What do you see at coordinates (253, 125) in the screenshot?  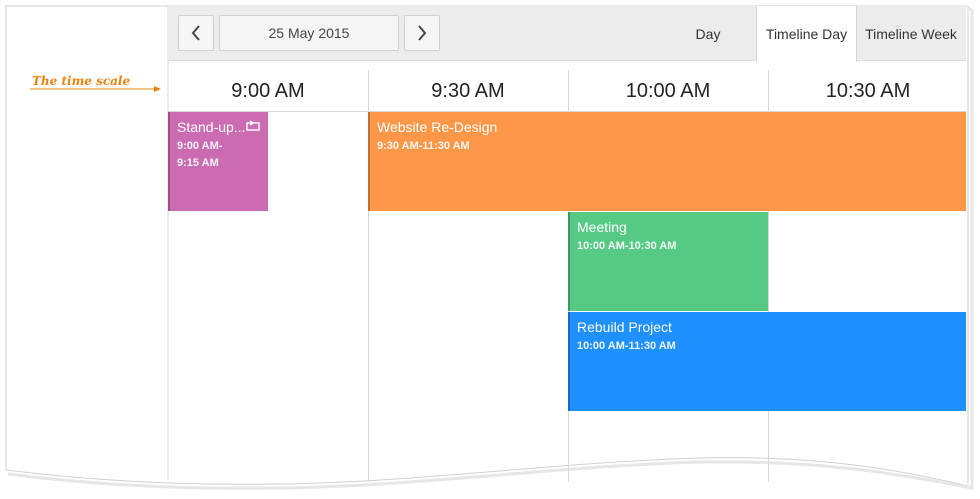 I see `recurrence-icon` at bounding box center [253, 125].